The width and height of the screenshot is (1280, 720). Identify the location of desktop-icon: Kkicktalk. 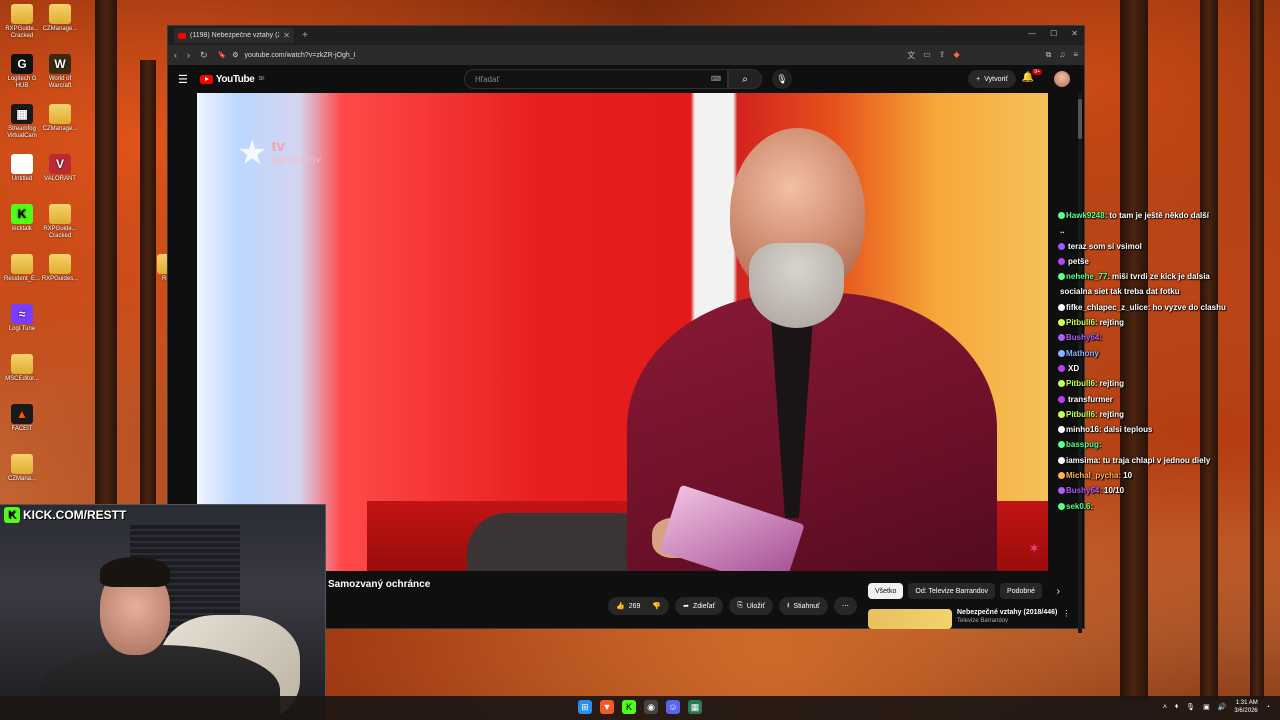
(22, 218).